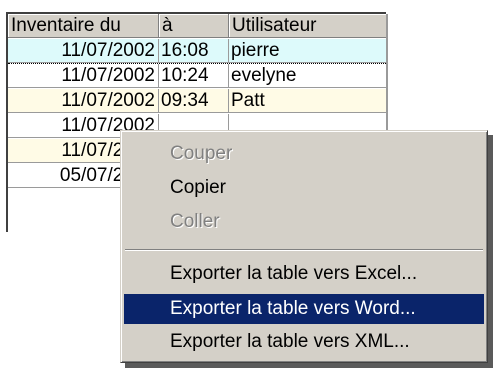 This screenshot has height=368, width=493. I want to click on menu-item-cut: Couper, so click(304, 154).